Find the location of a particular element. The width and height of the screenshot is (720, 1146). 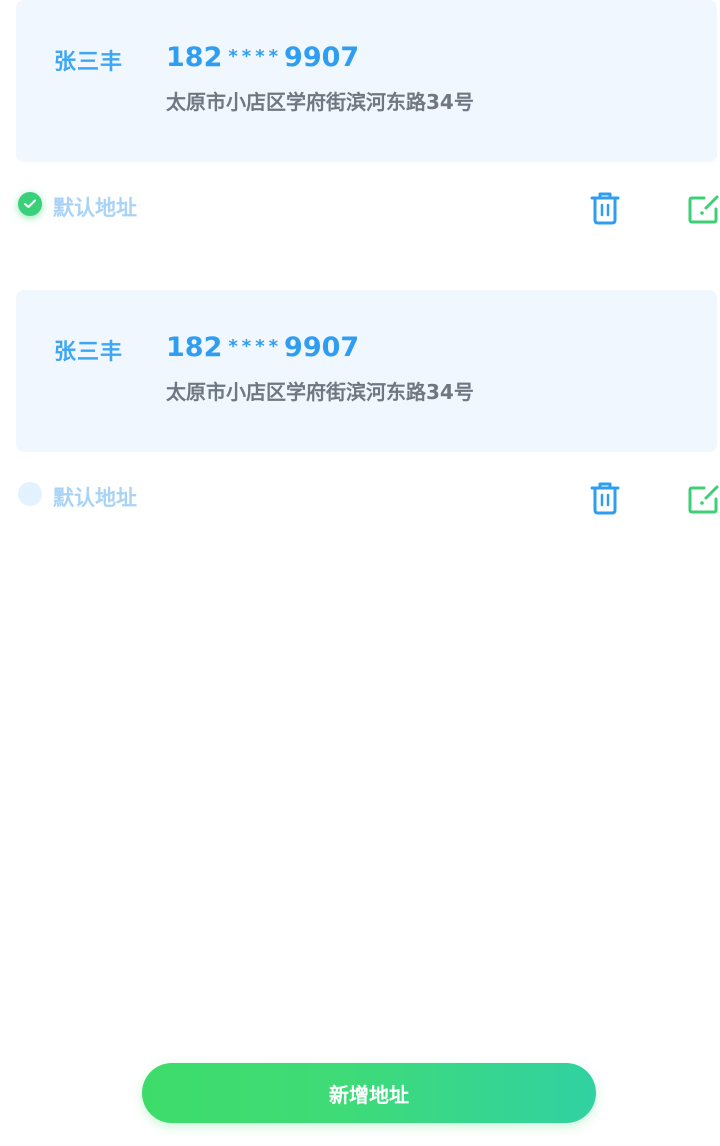

add-address-button: 新增地址 is located at coordinates (369, 1093).